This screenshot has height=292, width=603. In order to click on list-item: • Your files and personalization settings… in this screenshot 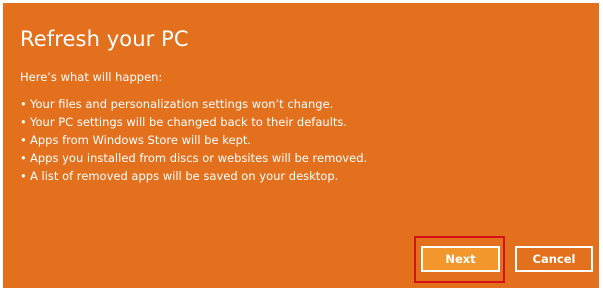, I will do `click(193, 106)`.